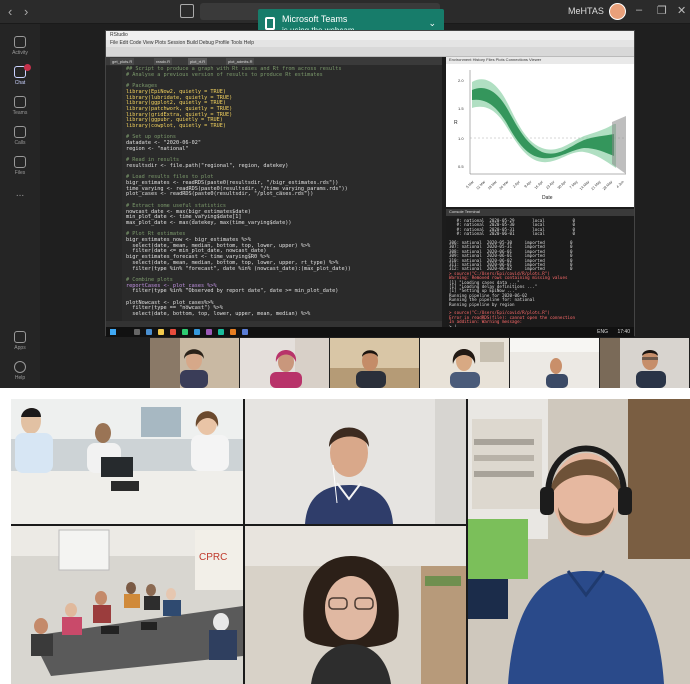 This screenshot has height=684, width=690. What do you see at coordinates (456, 123) in the screenshot?
I see `plot-y-label: R` at bounding box center [456, 123].